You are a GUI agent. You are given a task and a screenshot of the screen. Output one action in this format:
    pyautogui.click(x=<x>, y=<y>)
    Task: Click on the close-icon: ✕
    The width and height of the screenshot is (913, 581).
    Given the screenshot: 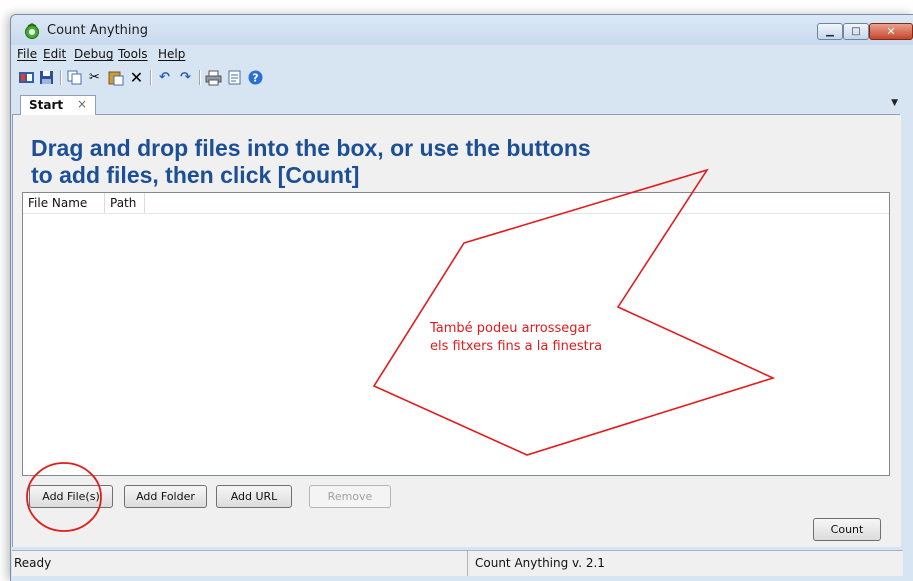 What is the action you would take?
    pyautogui.click(x=891, y=31)
    